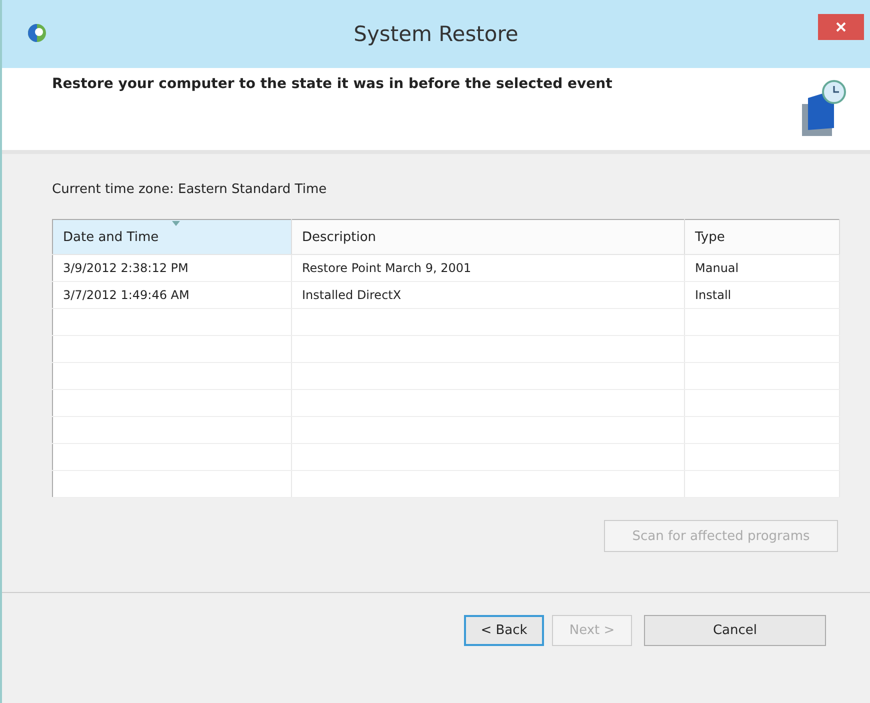  Describe the element at coordinates (762, 237) in the screenshot. I see `column-header: Type` at that location.